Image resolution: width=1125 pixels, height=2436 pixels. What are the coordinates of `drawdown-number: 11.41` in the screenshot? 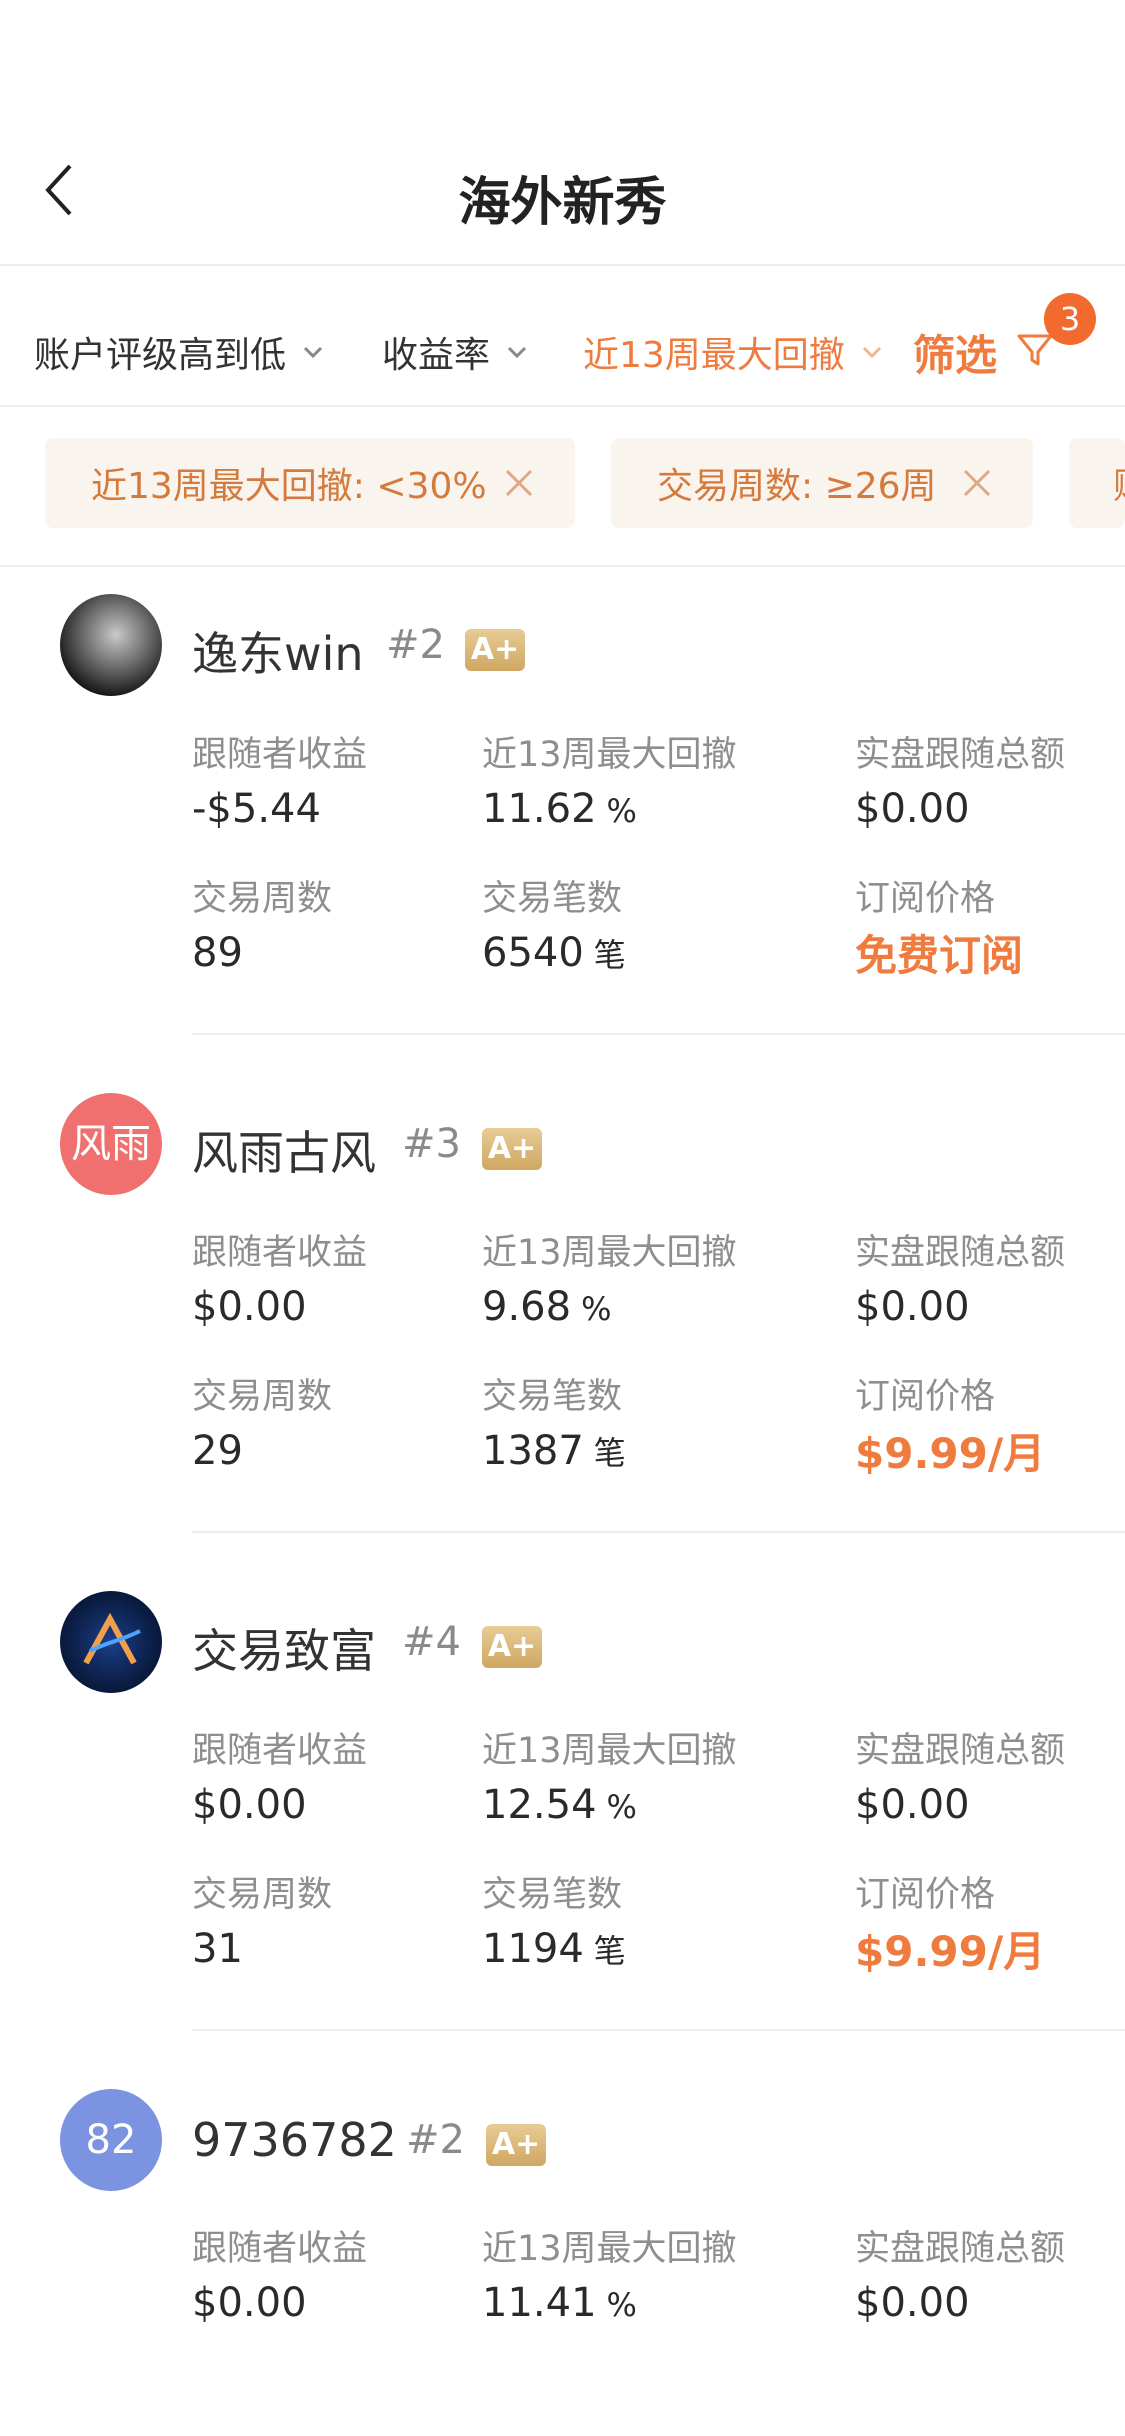 It's located at (539, 2303).